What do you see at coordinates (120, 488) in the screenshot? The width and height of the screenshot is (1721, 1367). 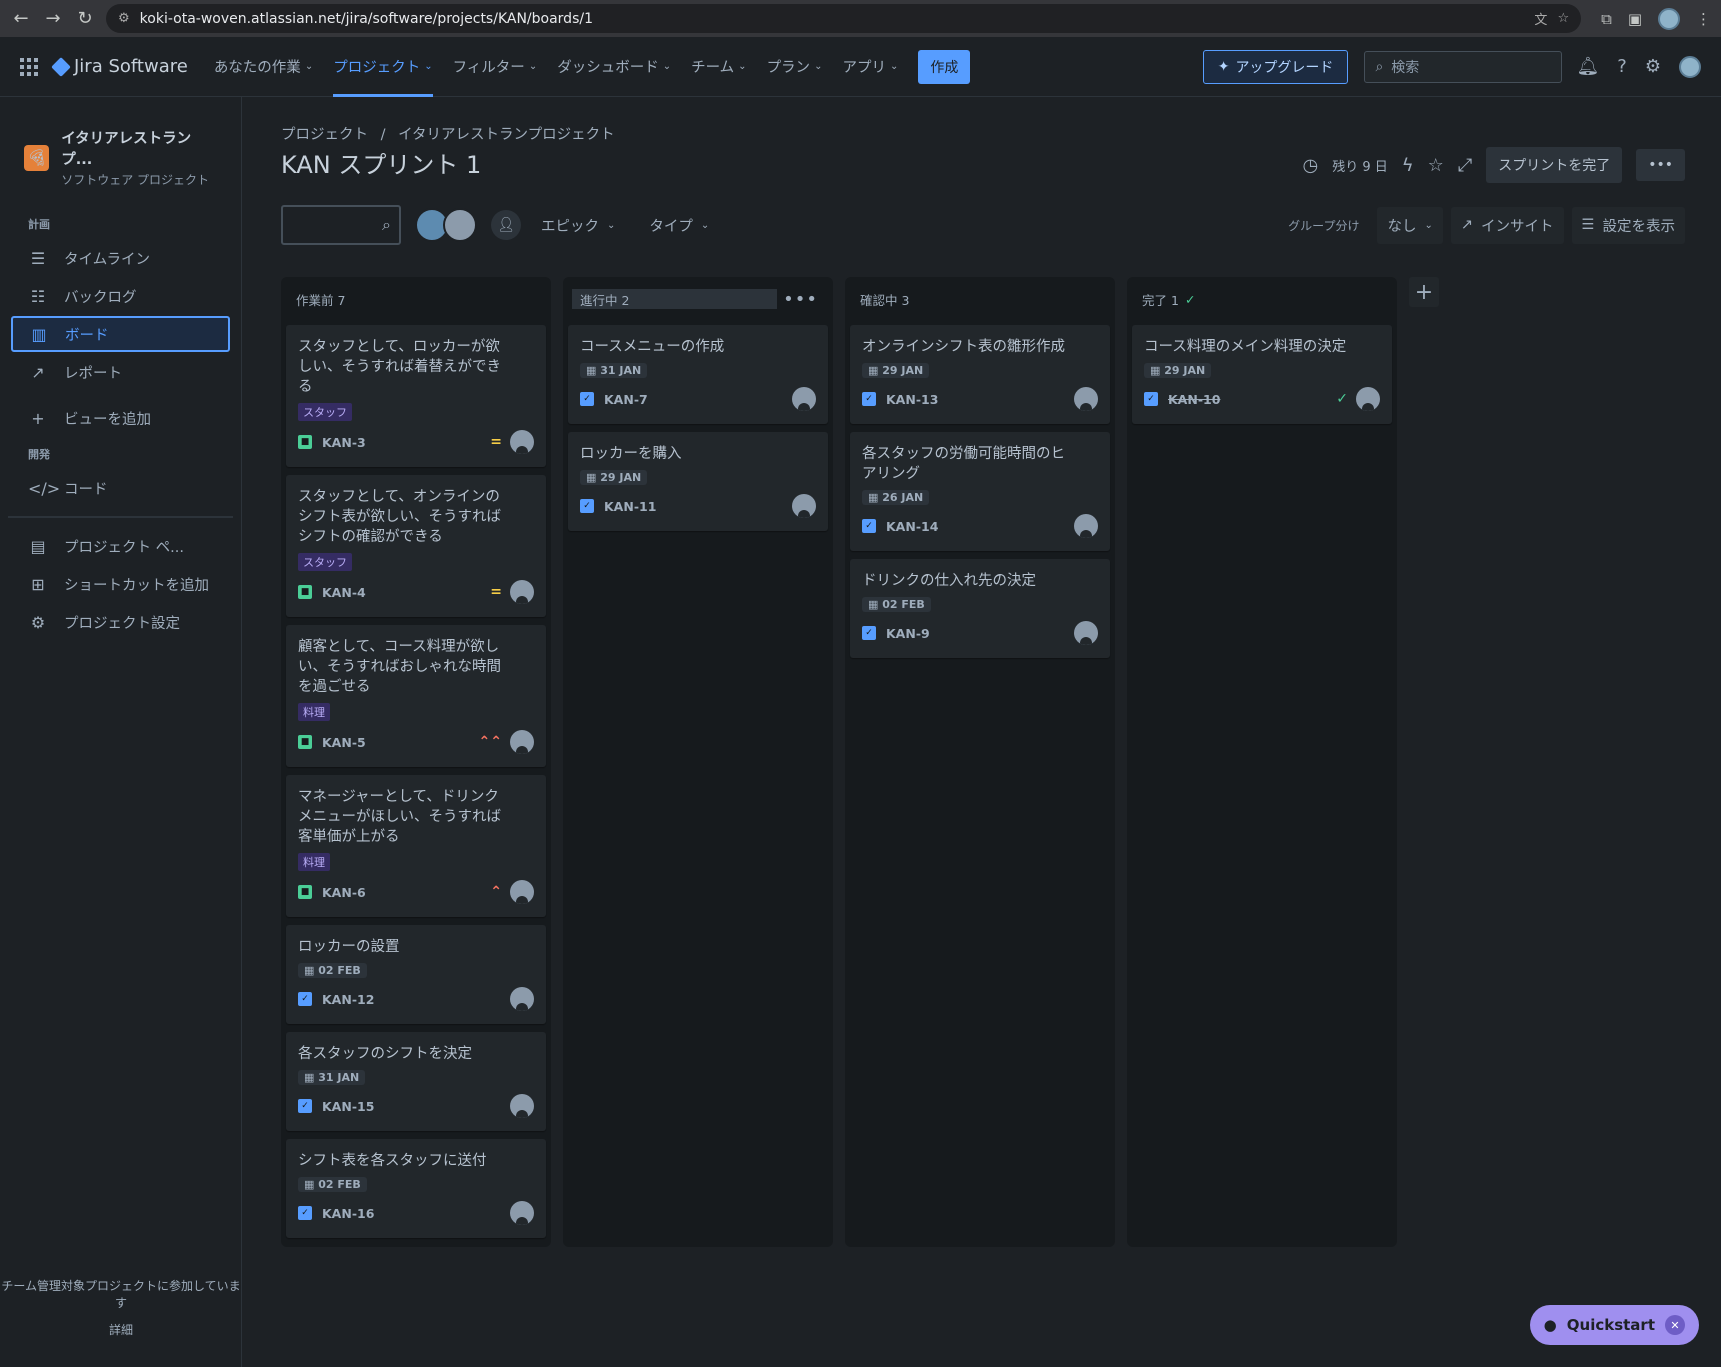 I see `sidebar-item-code: </> コード` at bounding box center [120, 488].